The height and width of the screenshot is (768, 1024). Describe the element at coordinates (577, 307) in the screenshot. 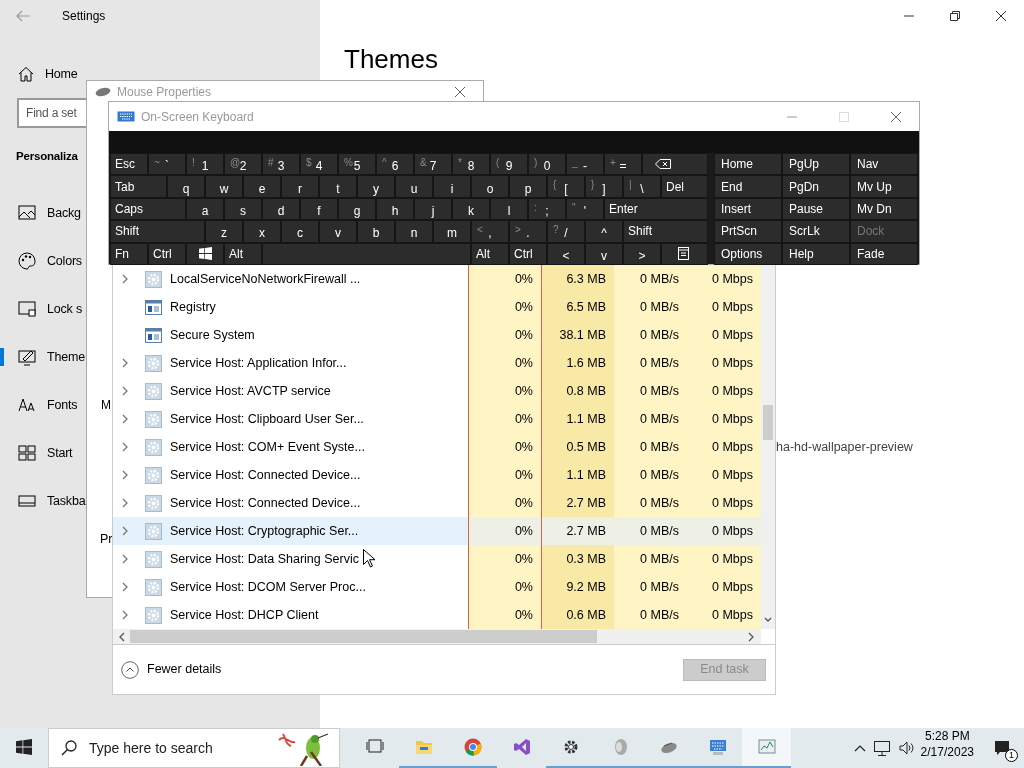

I see `table-cell: 6.5 MB` at that location.